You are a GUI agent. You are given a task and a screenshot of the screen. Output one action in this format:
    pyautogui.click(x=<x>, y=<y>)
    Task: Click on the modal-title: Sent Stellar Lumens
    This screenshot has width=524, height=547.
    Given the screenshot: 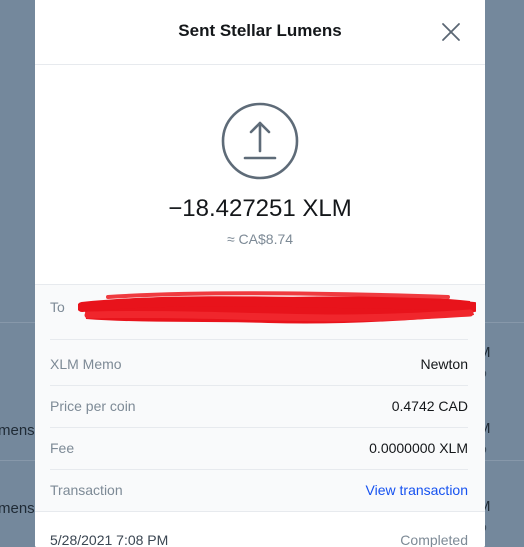 What is the action you would take?
    pyautogui.click(x=260, y=30)
    